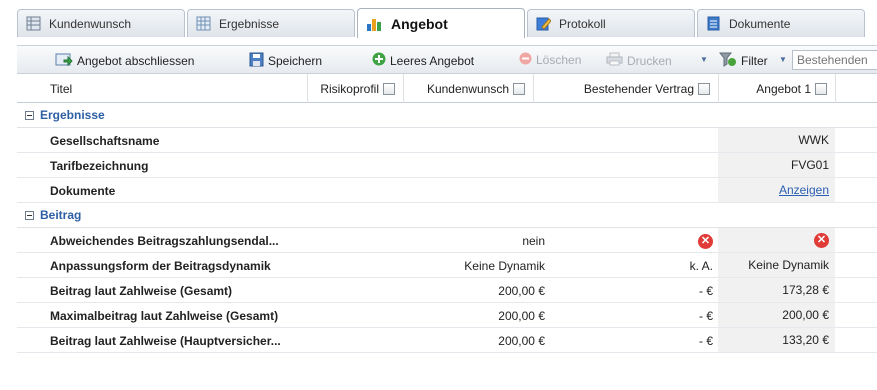 The height and width of the screenshot is (390, 877). Describe the element at coordinates (776, 240) in the screenshot. I see `offer-1-value: ✕` at that location.